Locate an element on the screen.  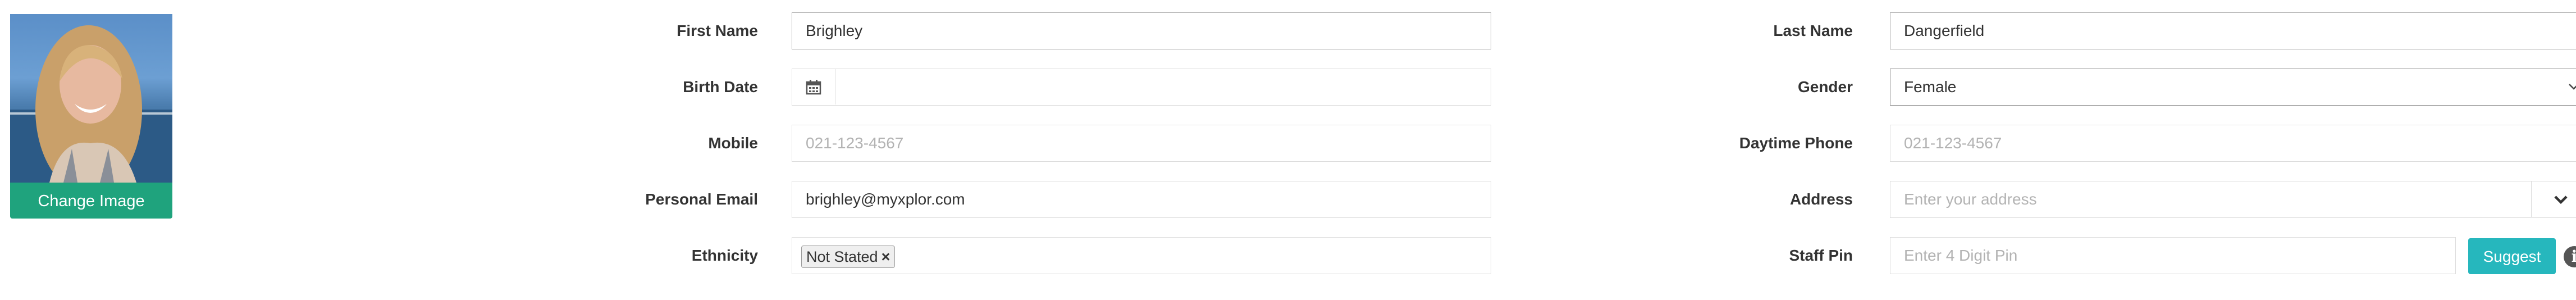
daytime-phone-label: Daytime Phone is located at coordinates (1796, 143).